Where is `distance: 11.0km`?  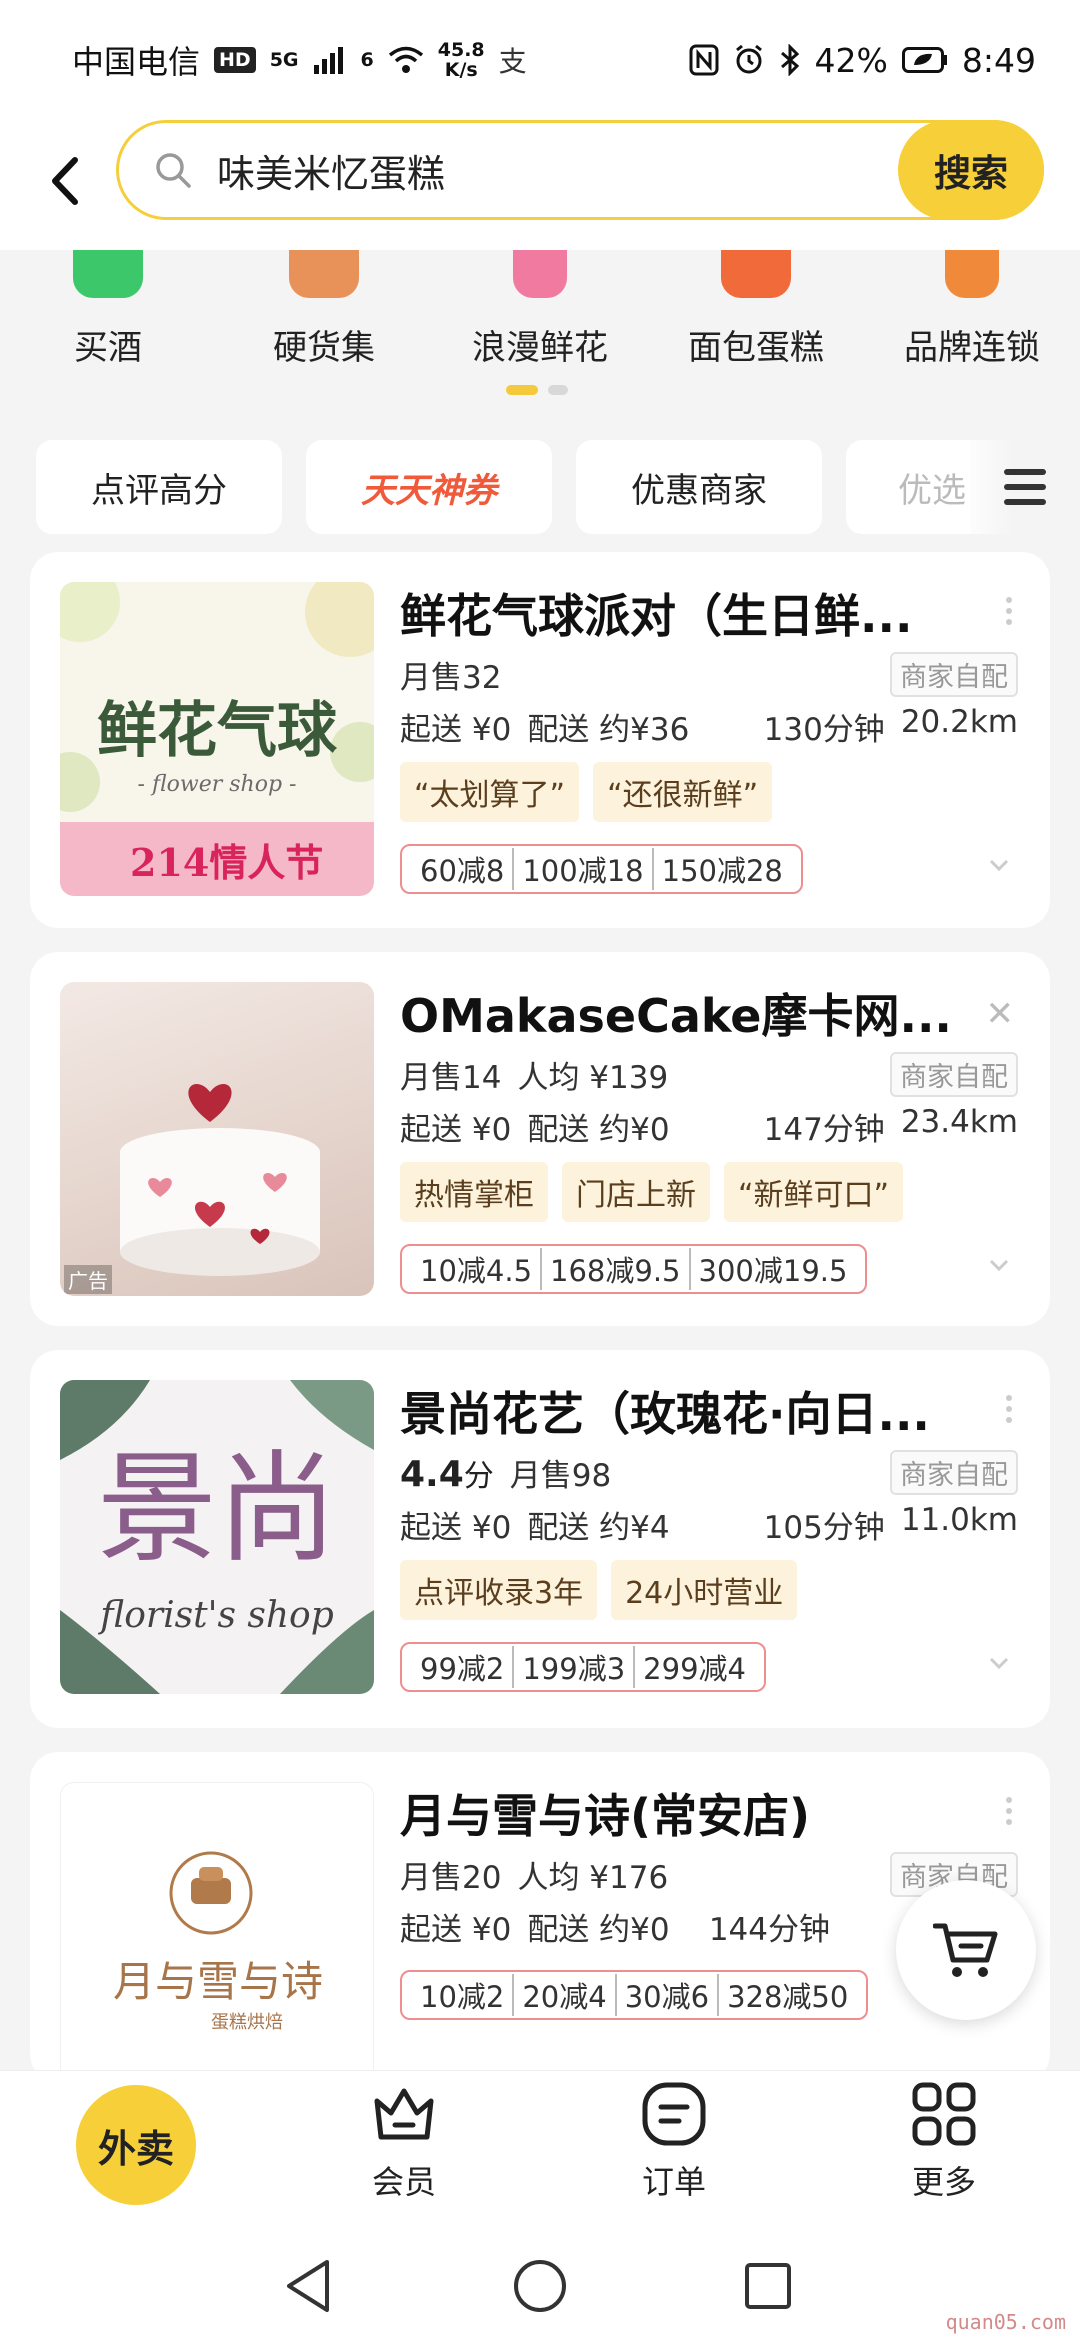 distance: 11.0km is located at coordinates (959, 1520).